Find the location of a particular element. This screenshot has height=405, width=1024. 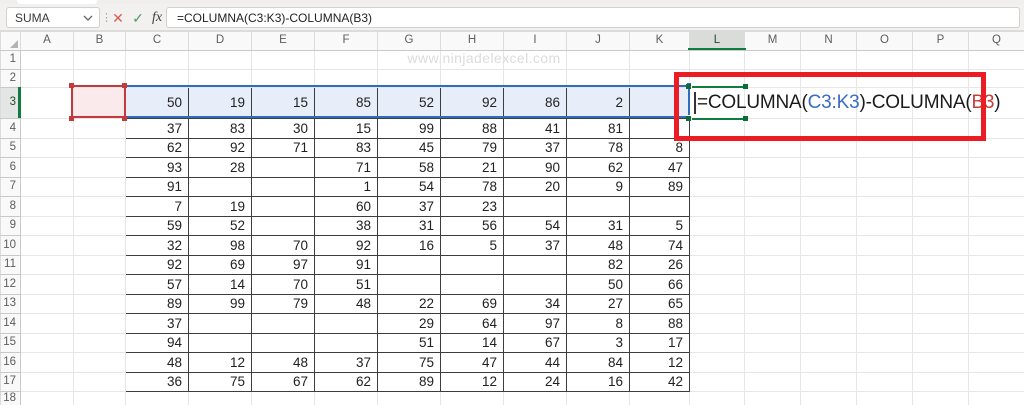

row-header-5: 5 is located at coordinates (10, 147).